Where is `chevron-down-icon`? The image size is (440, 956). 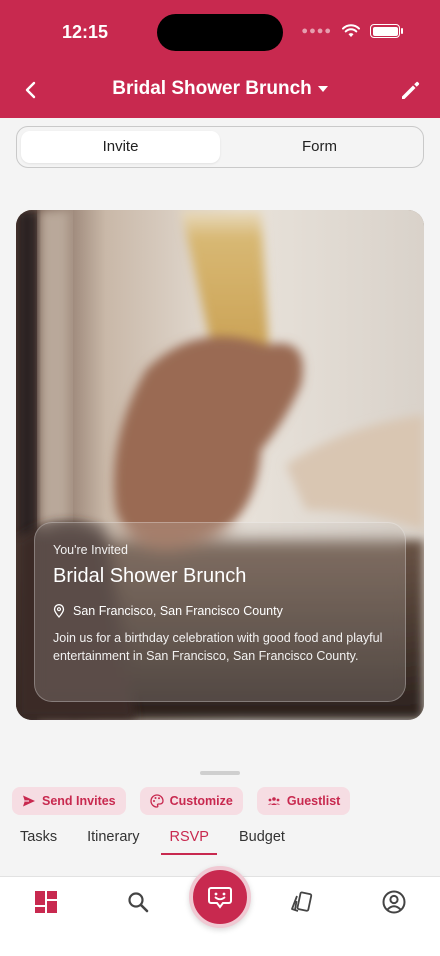 chevron-down-icon is located at coordinates (322, 88).